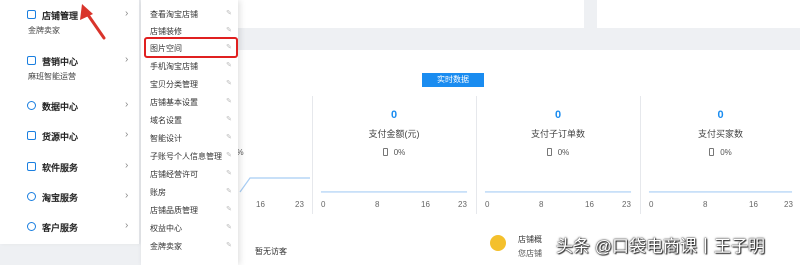  I want to click on sidebar-item-software-services: 软件服务 ›, so click(70, 167).